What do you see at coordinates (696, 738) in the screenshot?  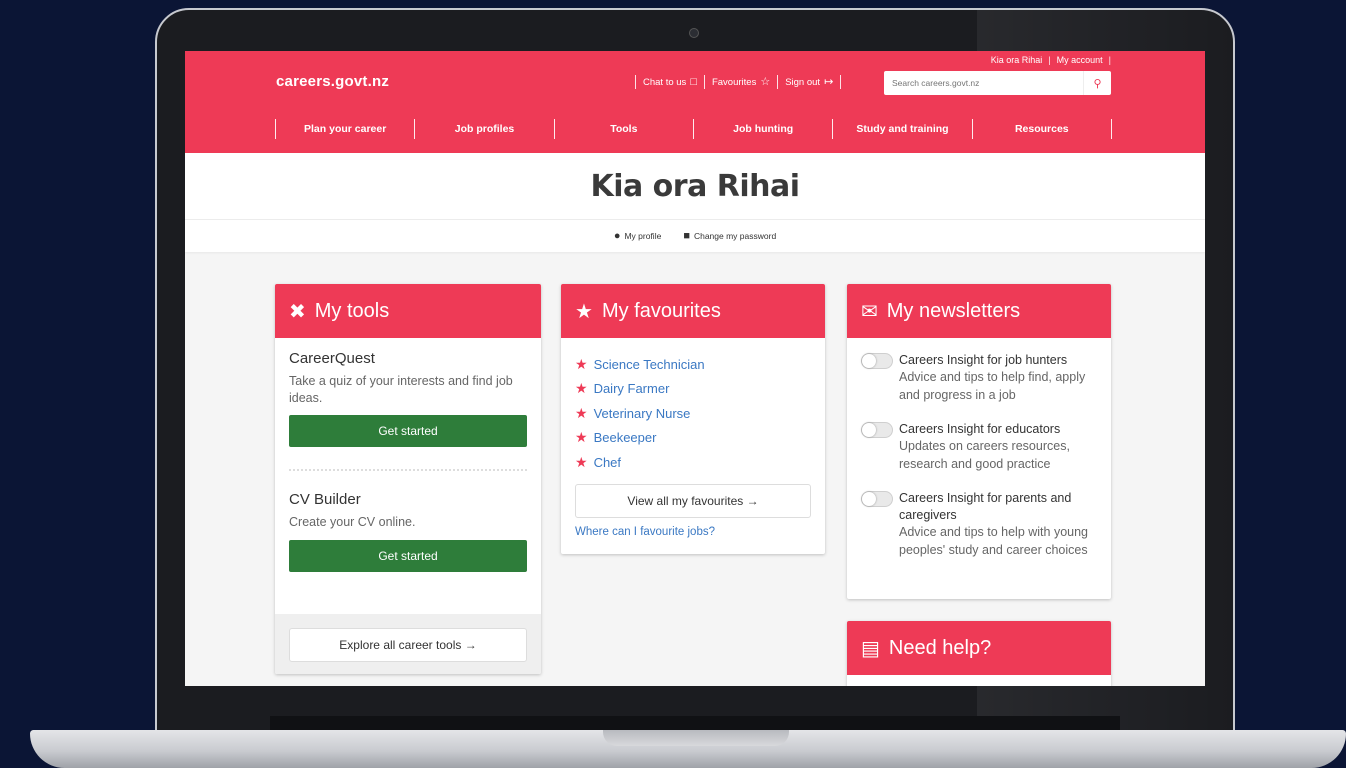 I see `laptop-notch` at bounding box center [696, 738].